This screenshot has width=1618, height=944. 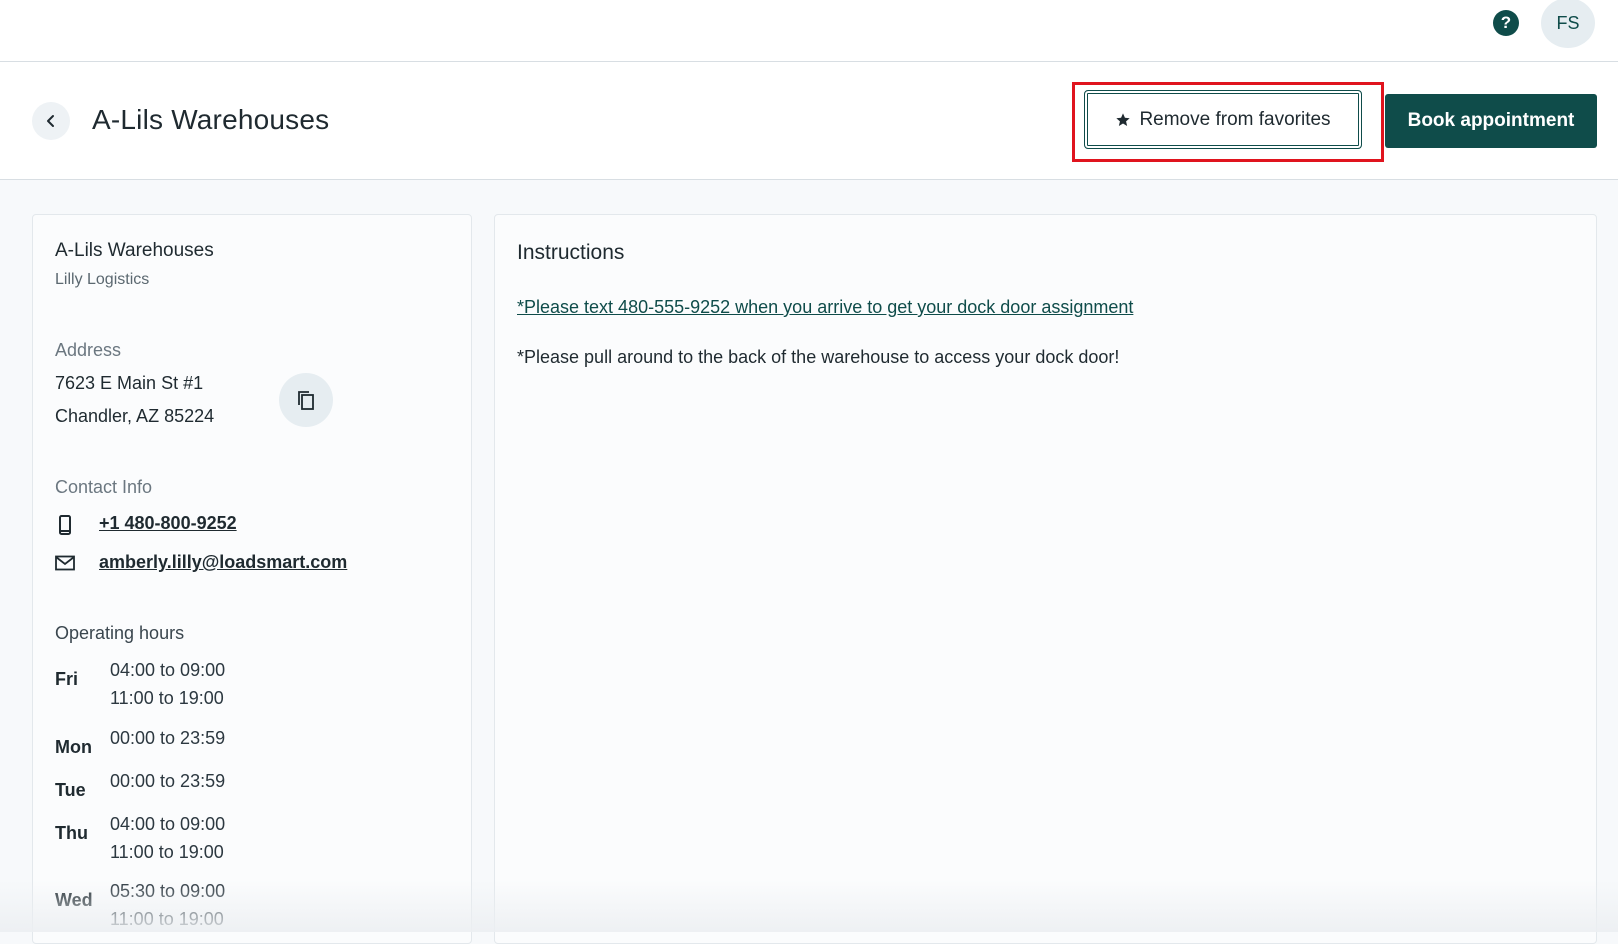 I want to click on email-link: amberly.lilly@loadsmart.com, so click(x=223, y=562).